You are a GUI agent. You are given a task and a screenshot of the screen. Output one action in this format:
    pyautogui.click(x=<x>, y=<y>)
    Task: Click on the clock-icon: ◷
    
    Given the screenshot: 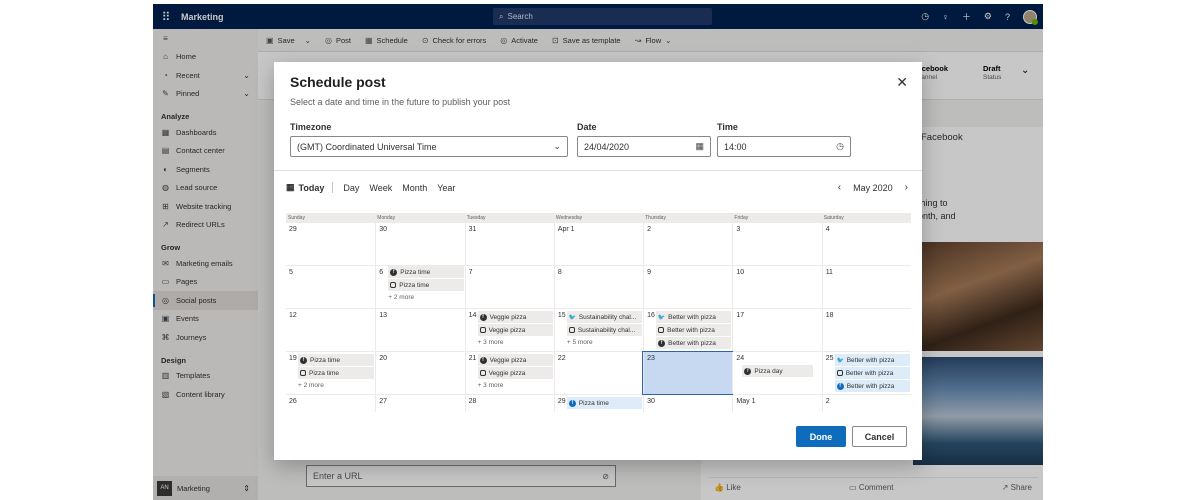 What is the action you would take?
    pyautogui.click(x=840, y=146)
    